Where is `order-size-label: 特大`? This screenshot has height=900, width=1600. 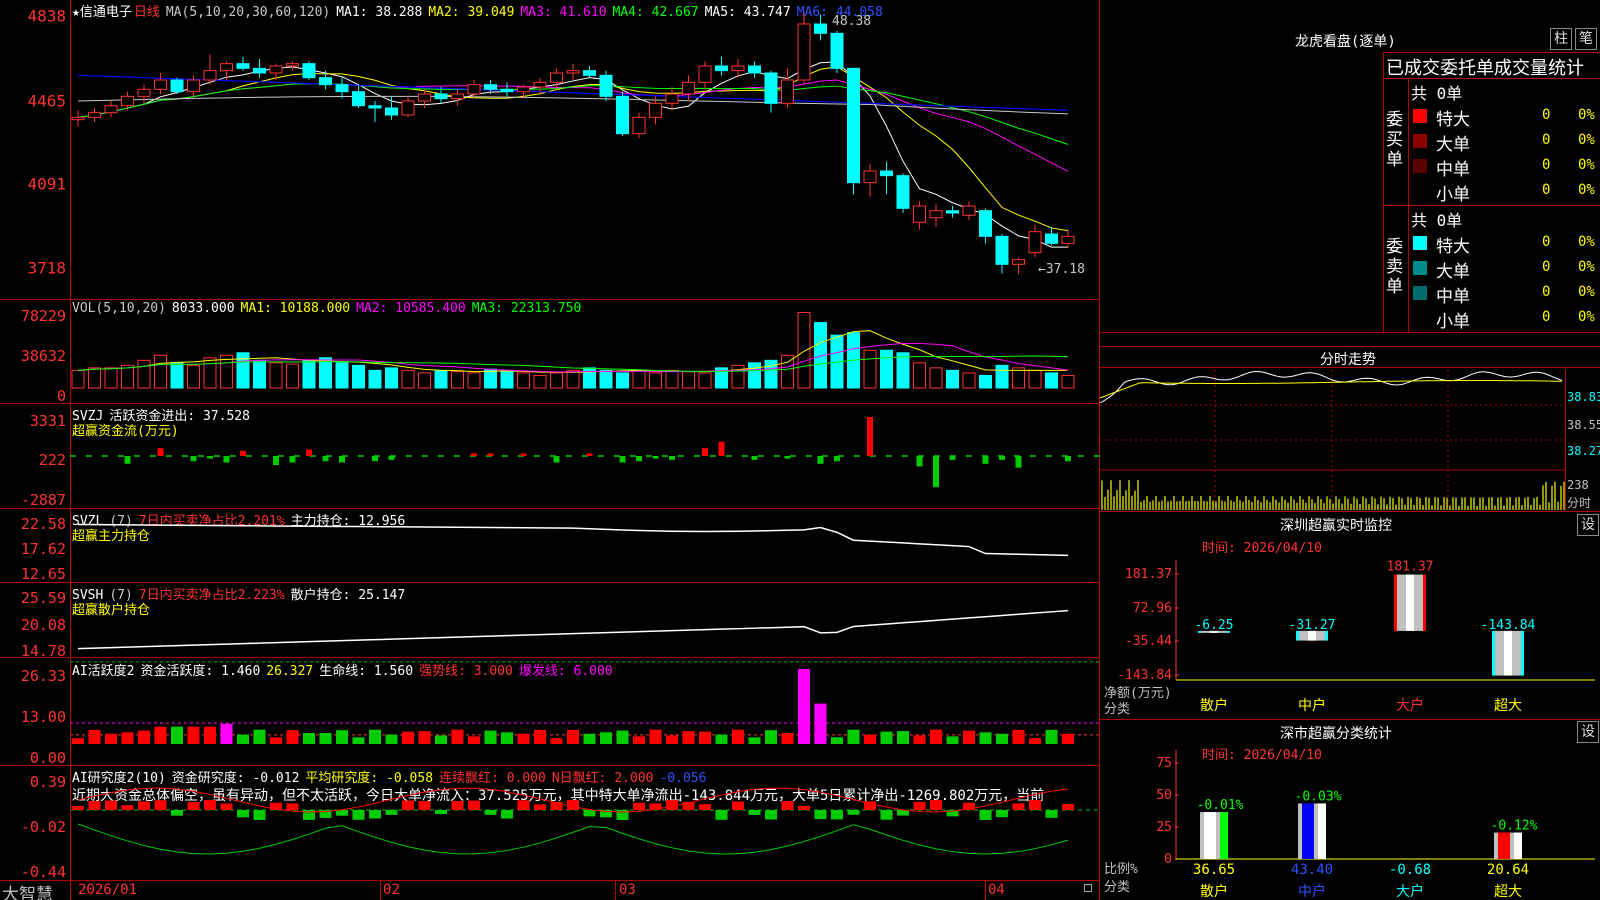 order-size-label: 特大 is located at coordinates (1453, 120).